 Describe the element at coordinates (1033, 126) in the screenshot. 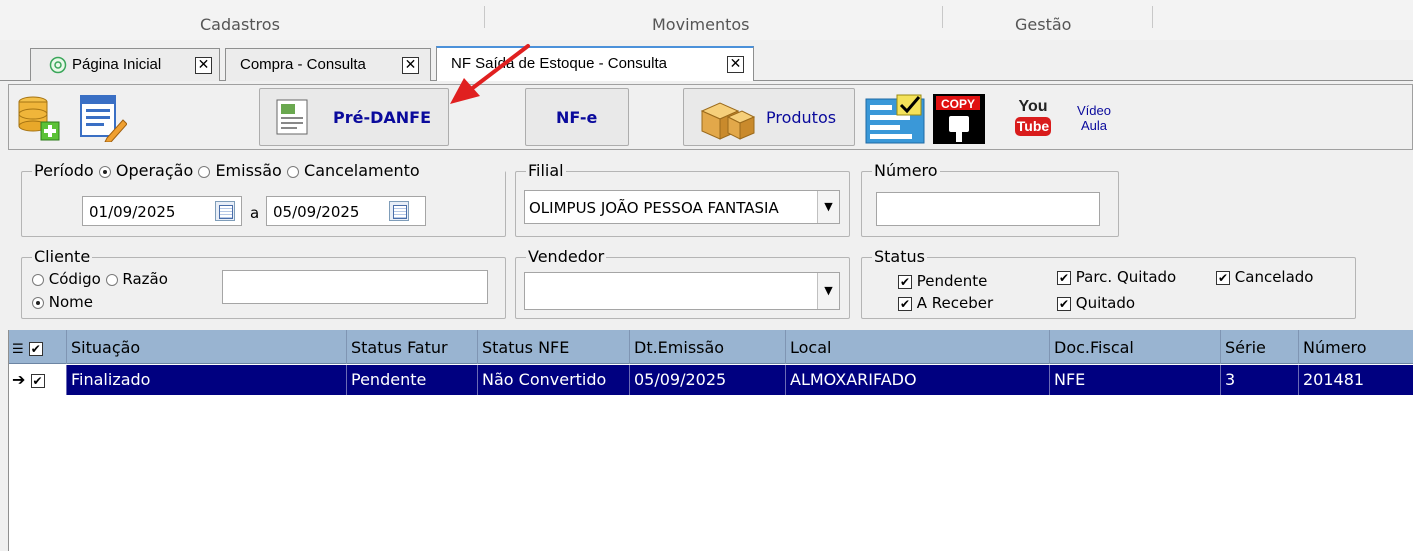

I see `youtube-tube: Tube` at that location.